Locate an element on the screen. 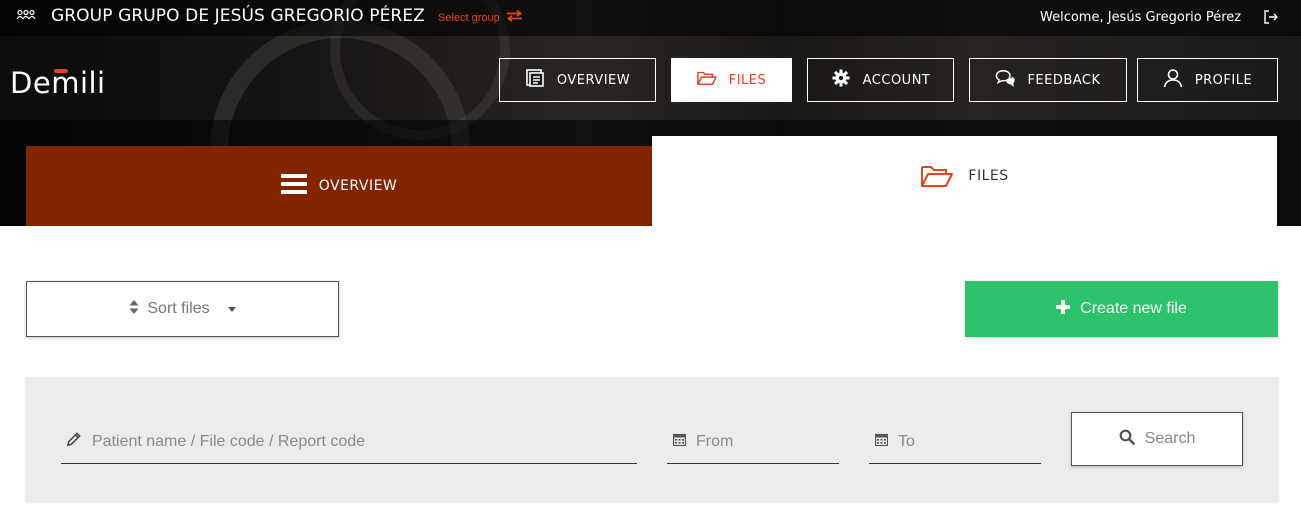 The height and width of the screenshot is (520, 1301). nav-feedback-label: FEEDBACK is located at coordinates (1064, 80).